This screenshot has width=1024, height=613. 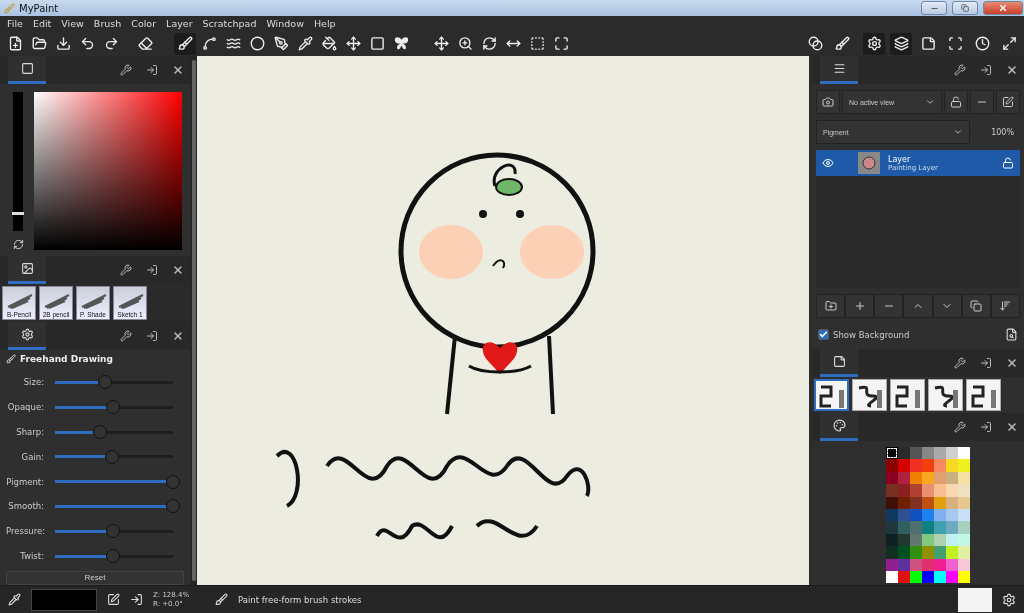 I want to click on layer-name: Layer, so click(x=899, y=159).